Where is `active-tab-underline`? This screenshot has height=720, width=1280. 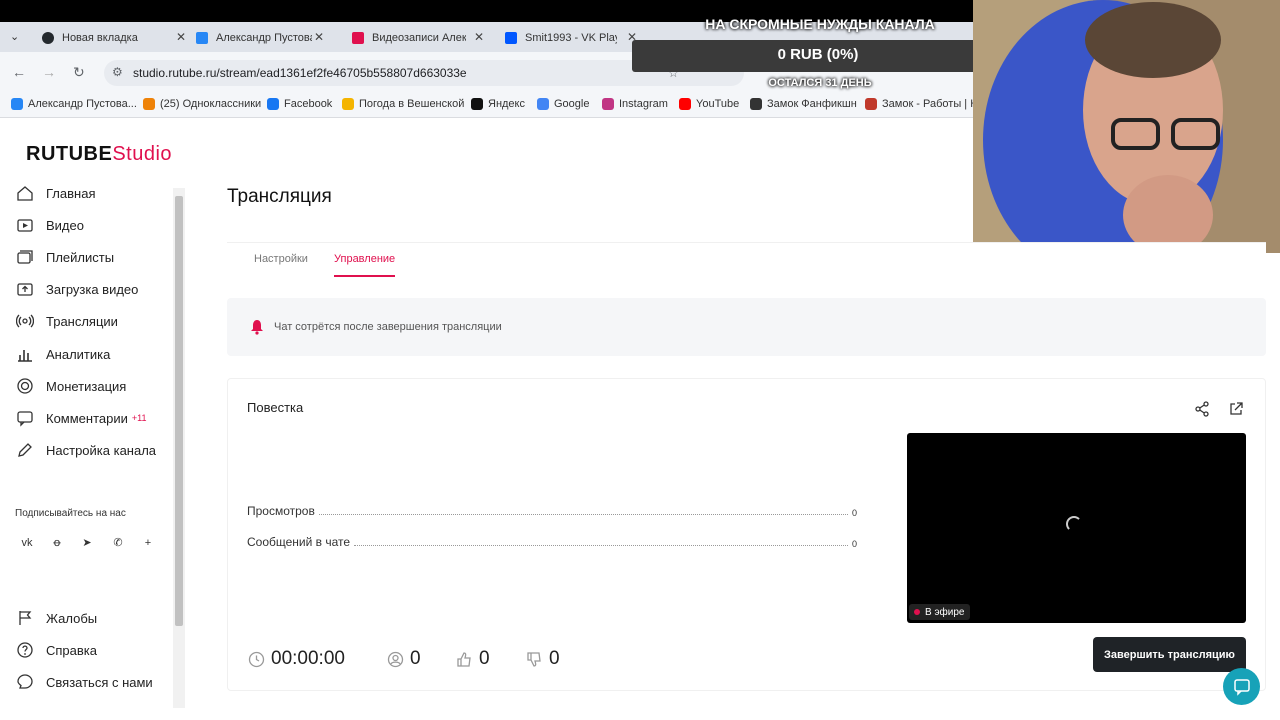
active-tab-underline is located at coordinates (364, 276).